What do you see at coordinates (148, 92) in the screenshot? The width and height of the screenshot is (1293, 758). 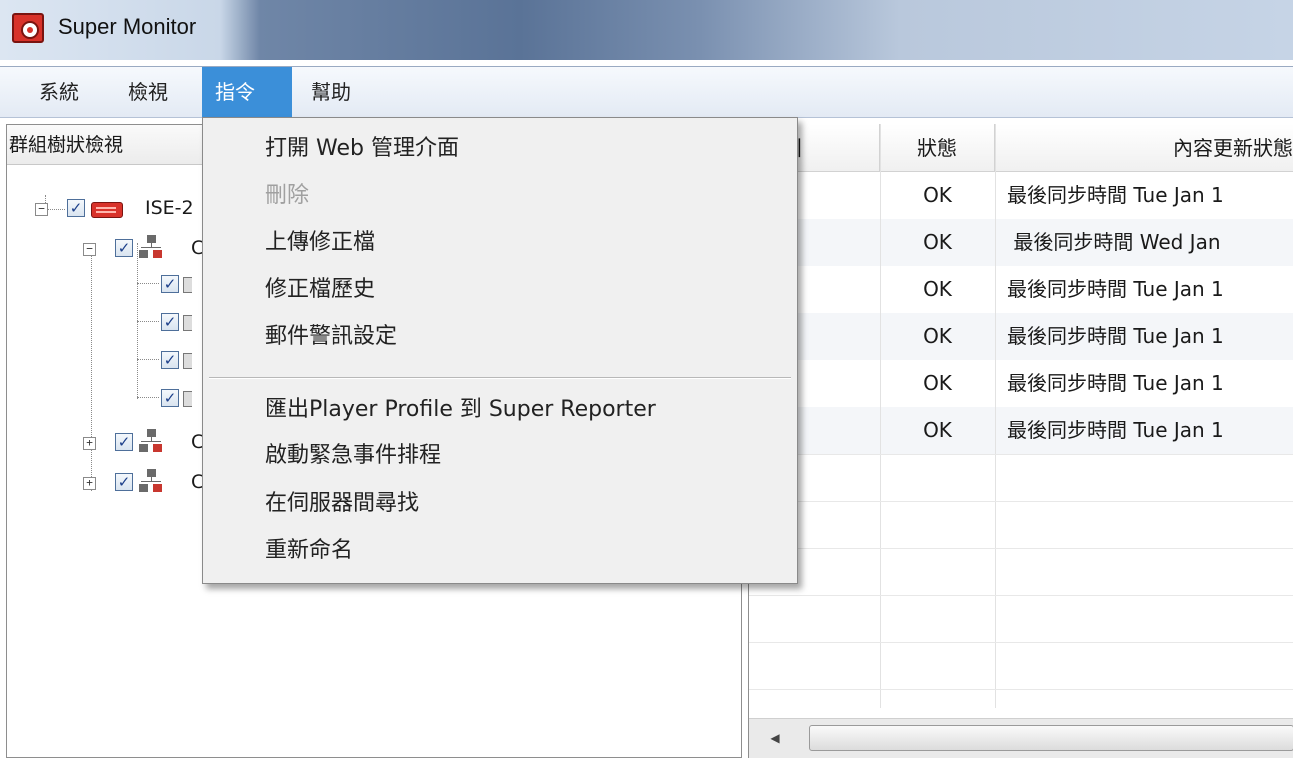 I see `menu-view: 檢視` at bounding box center [148, 92].